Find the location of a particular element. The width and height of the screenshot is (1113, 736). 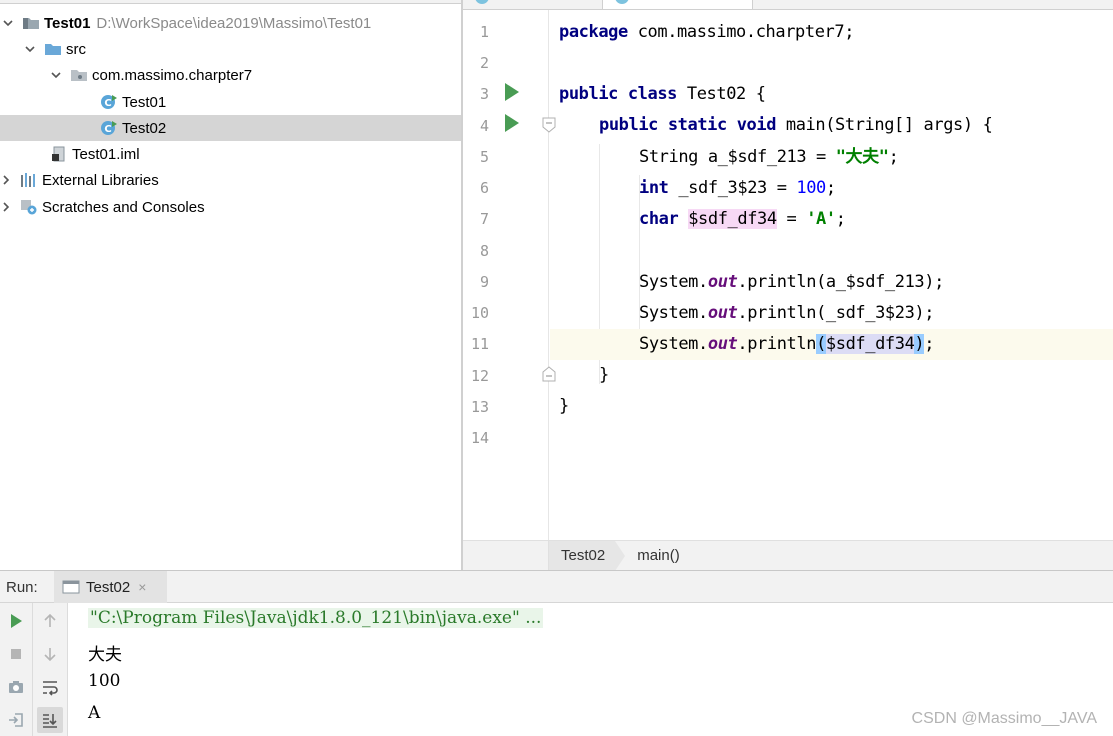

tree-item-external-libraries: External Libraries is located at coordinates (230, 180).